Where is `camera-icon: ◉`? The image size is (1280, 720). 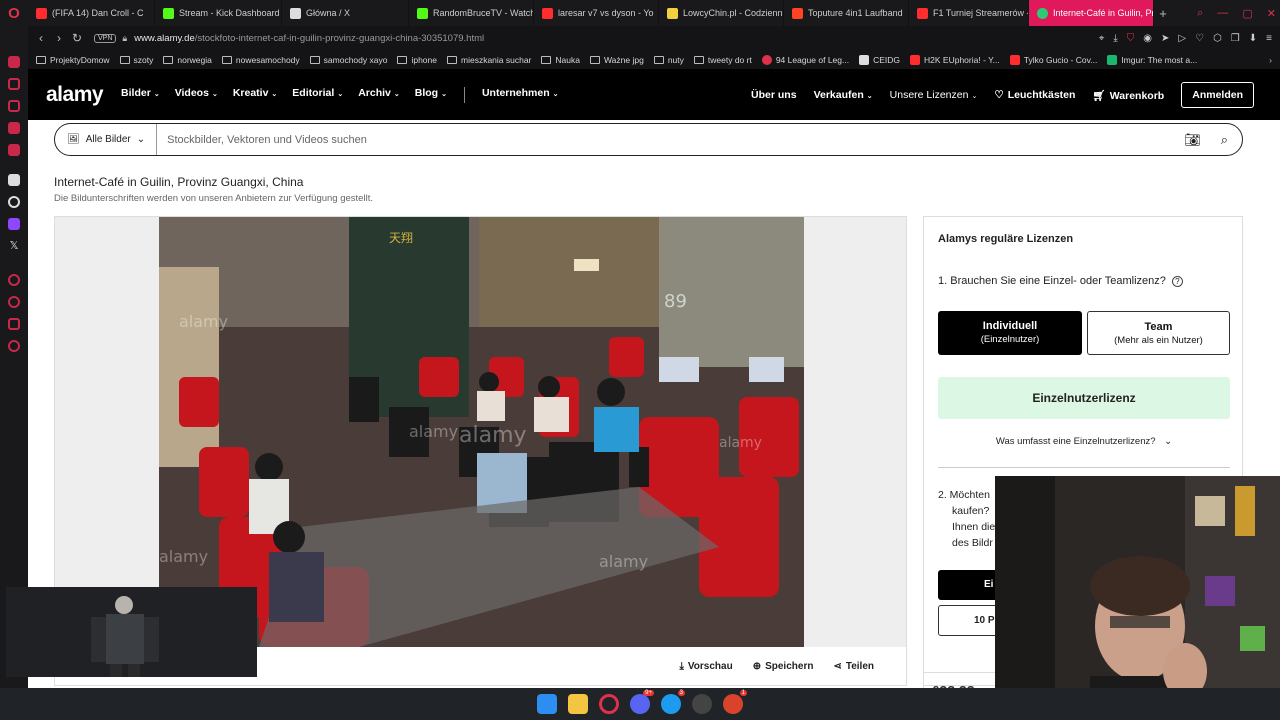
camera-icon: ◉ is located at coordinates (1147, 38).